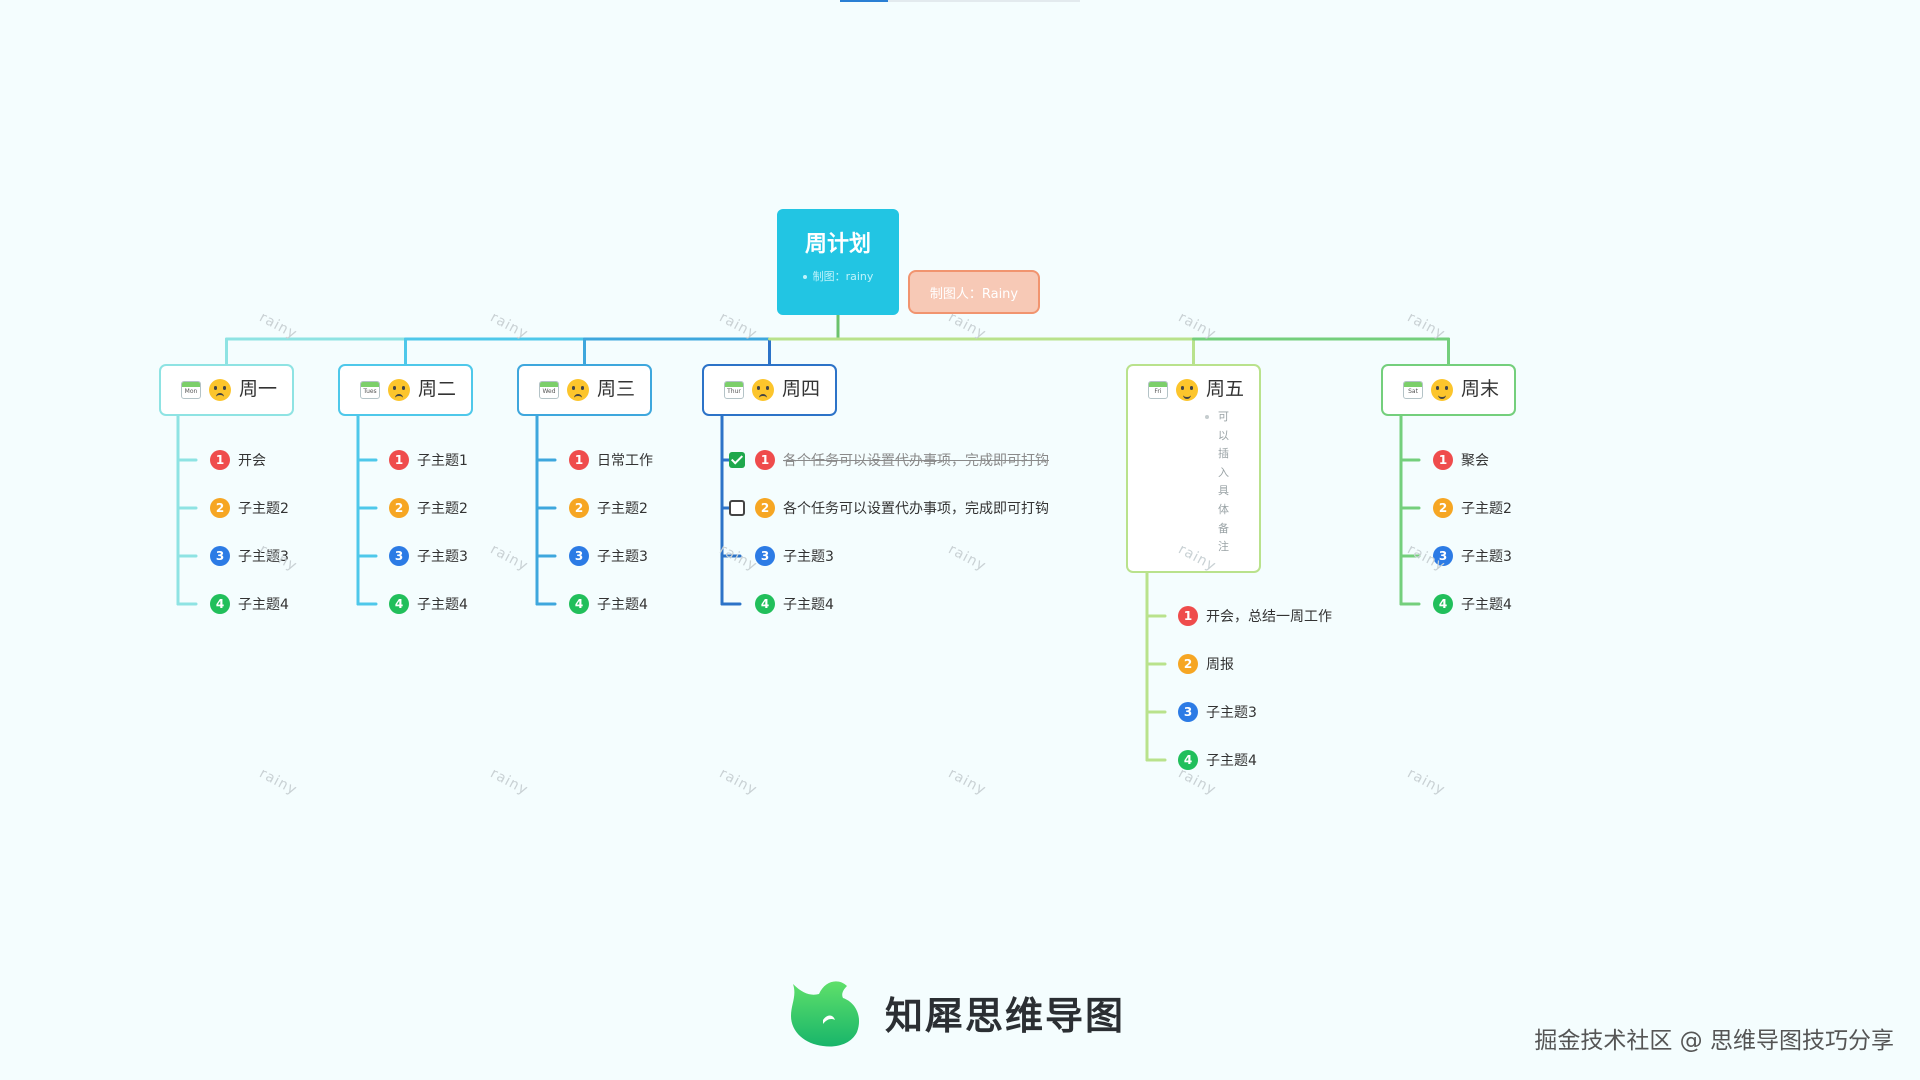 The width and height of the screenshot is (1920, 1080). Describe the element at coordinates (843, 276) in the screenshot. I see `root-note-text: 制图：rainy` at that location.